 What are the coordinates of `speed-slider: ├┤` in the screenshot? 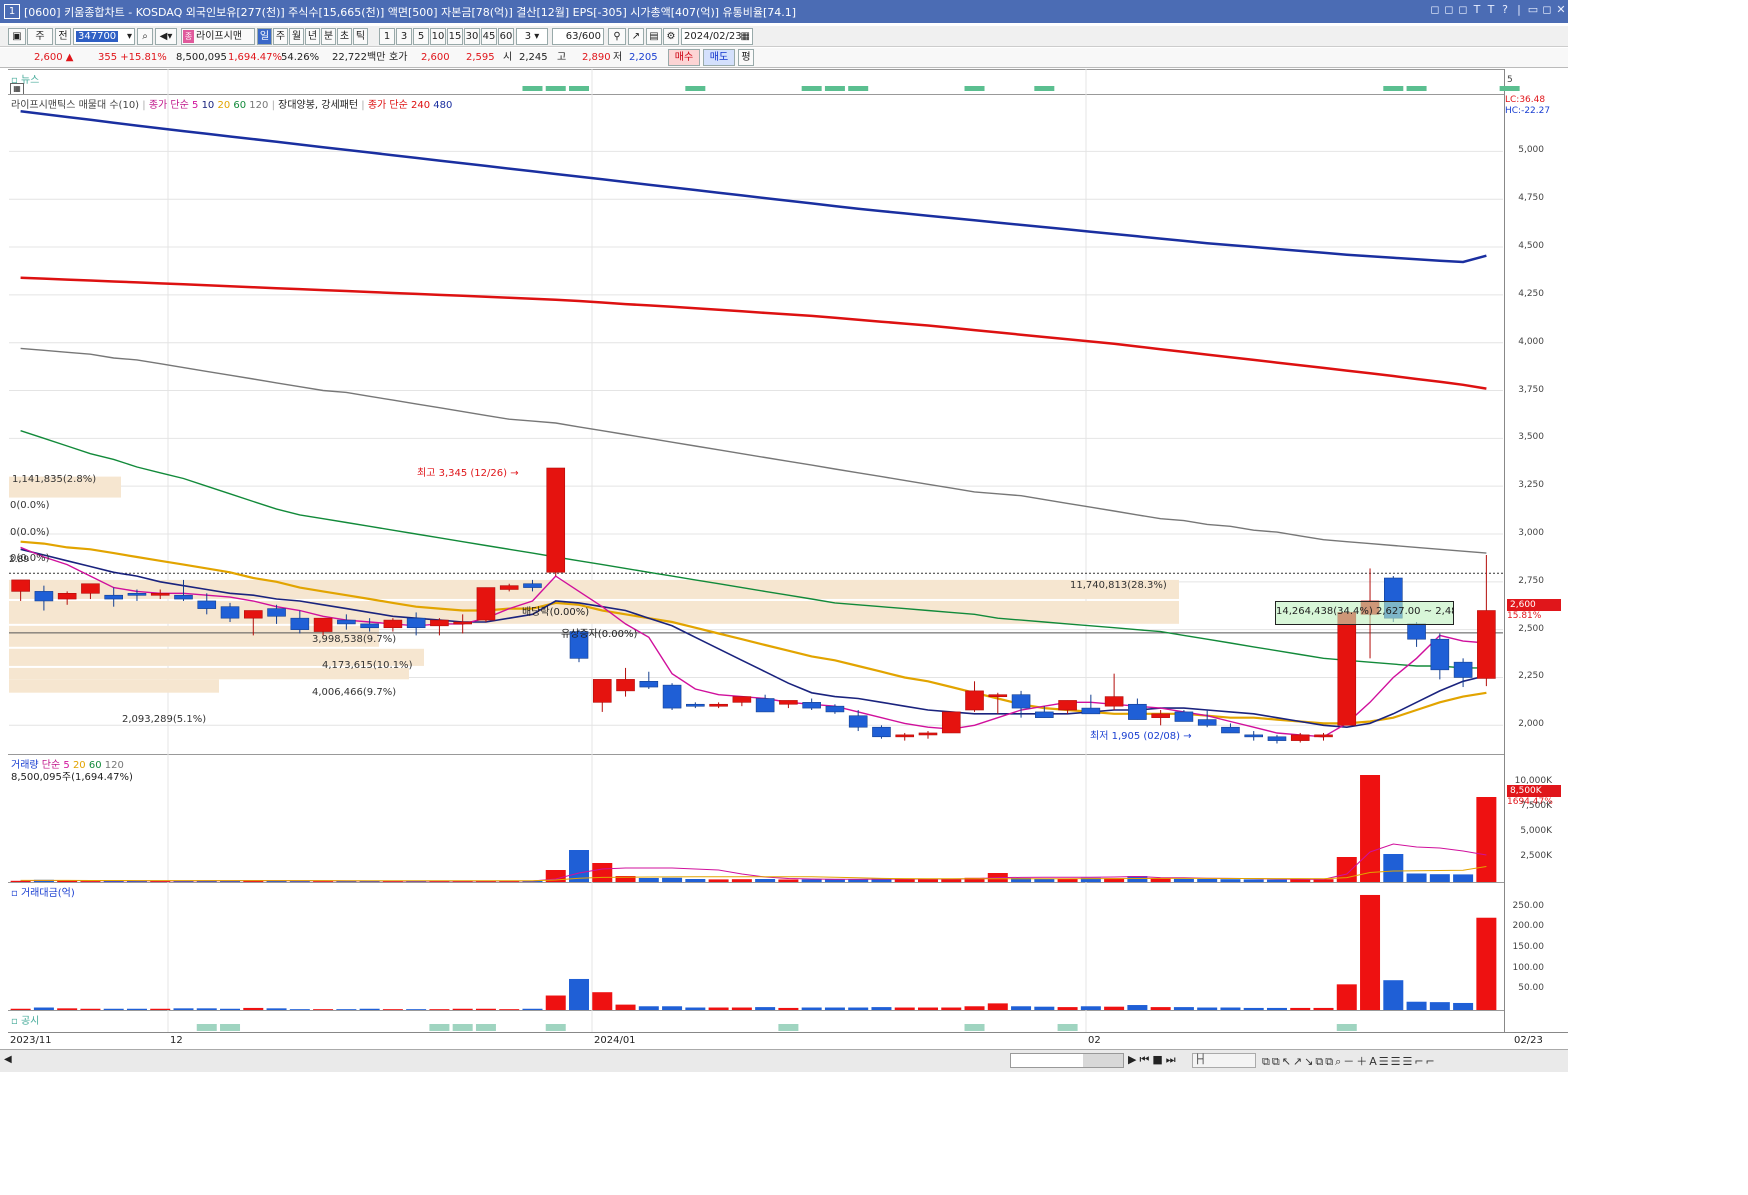 It's located at (1224, 1060).